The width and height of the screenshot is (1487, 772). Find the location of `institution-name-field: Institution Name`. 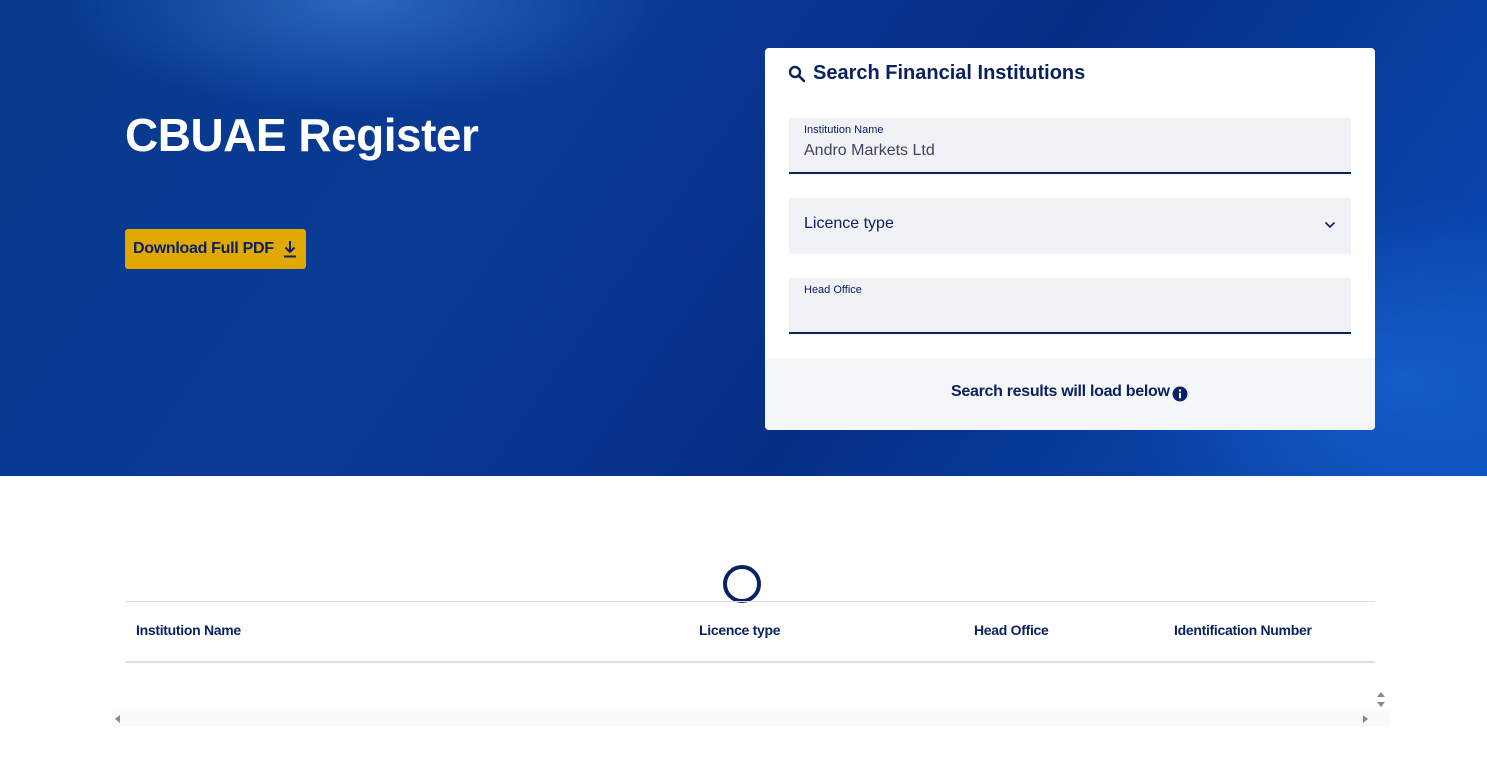

institution-name-field: Institution Name is located at coordinates (1070, 146).